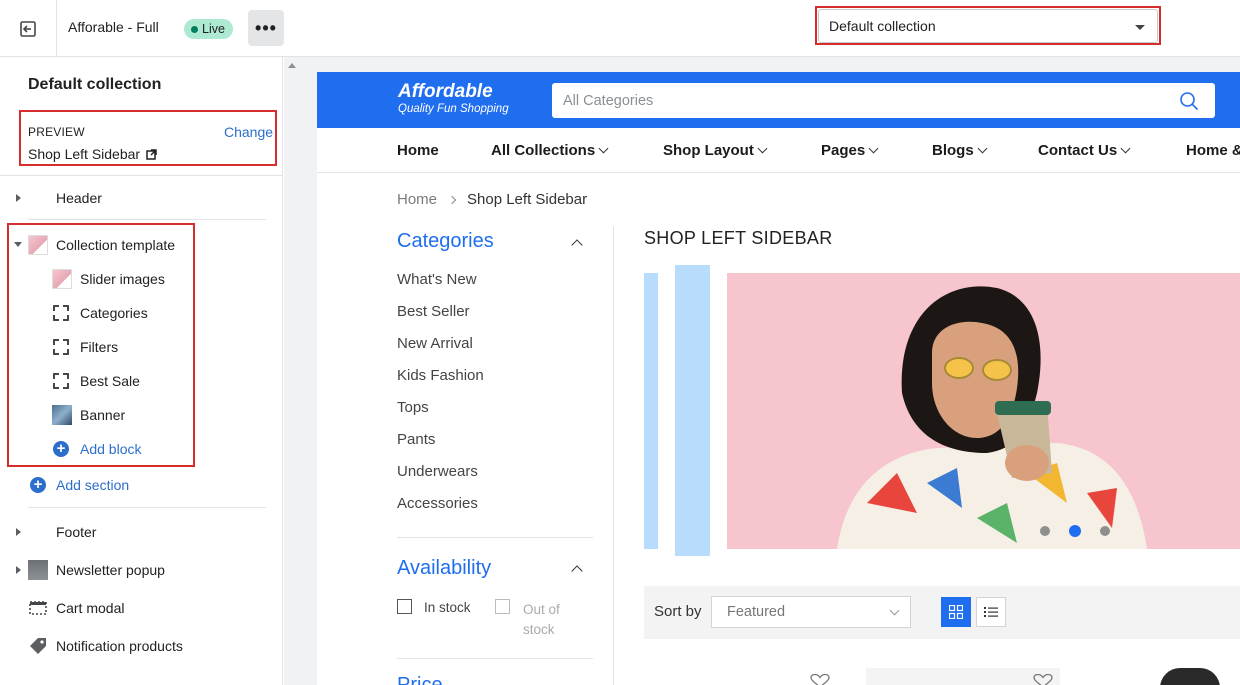 The height and width of the screenshot is (685, 1240). I want to click on scroll-up-arrow-icon, so click(292, 65).